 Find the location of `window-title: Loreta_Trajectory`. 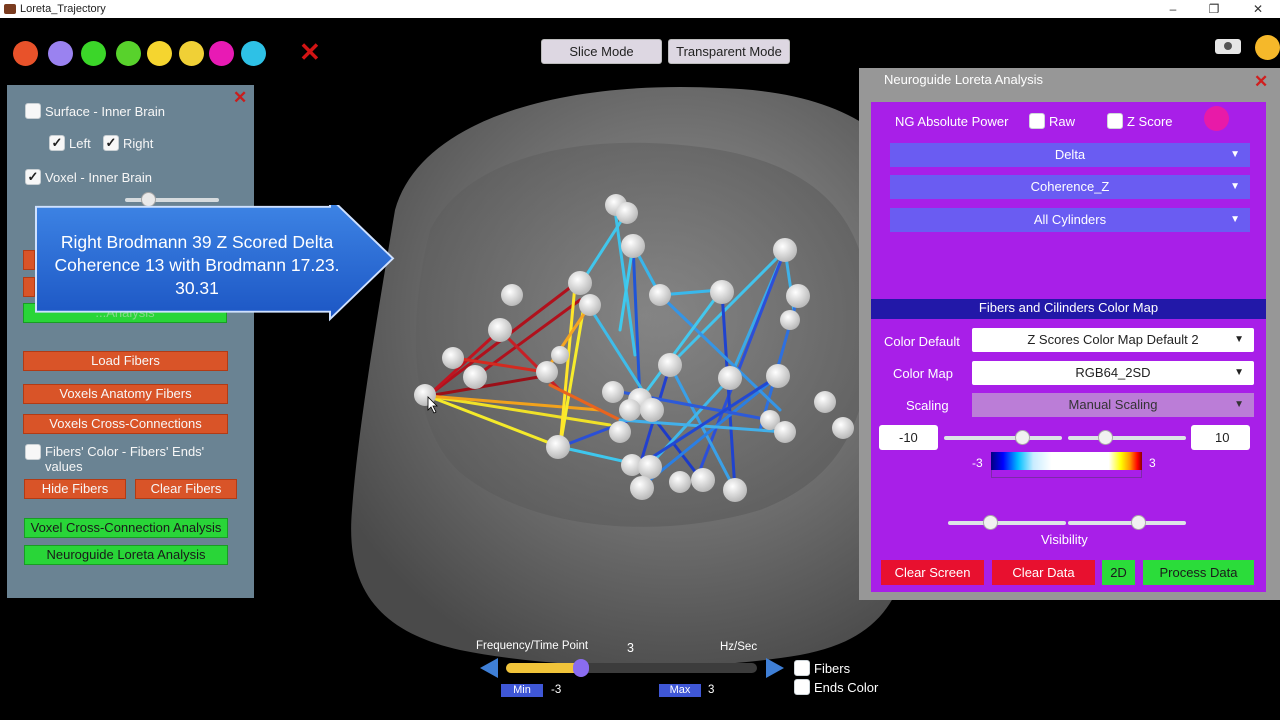

window-title: Loreta_Trajectory is located at coordinates (63, 9).